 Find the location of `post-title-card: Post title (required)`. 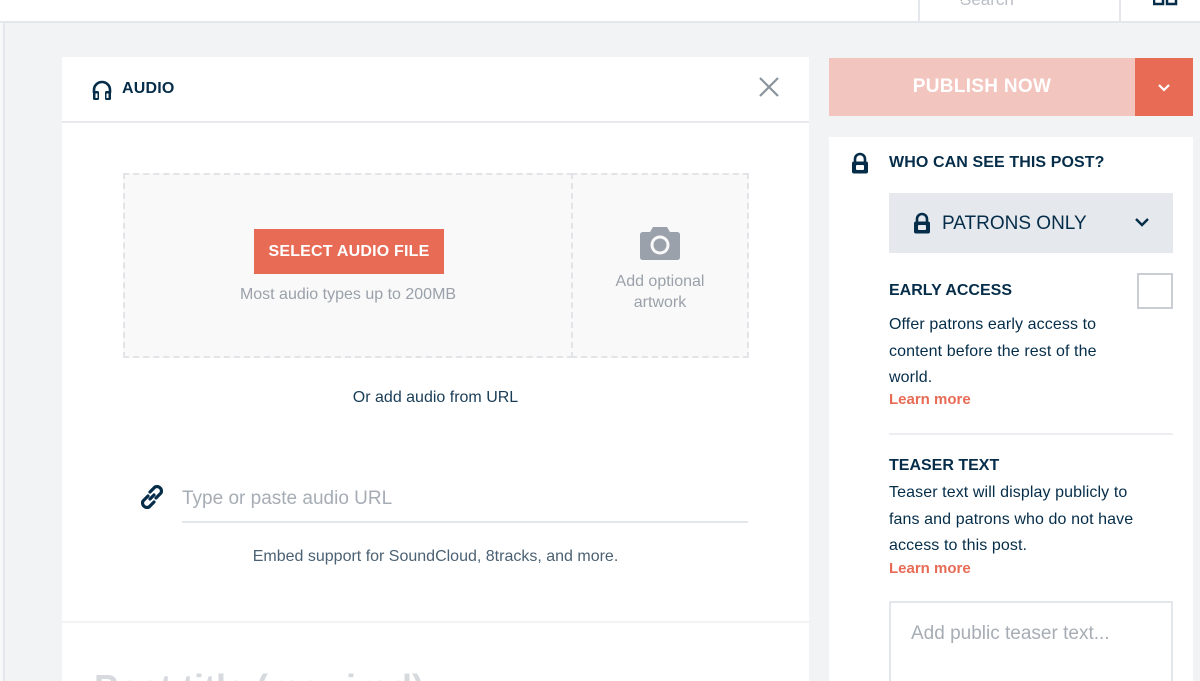

post-title-card: Post title (required) is located at coordinates (435, 652).